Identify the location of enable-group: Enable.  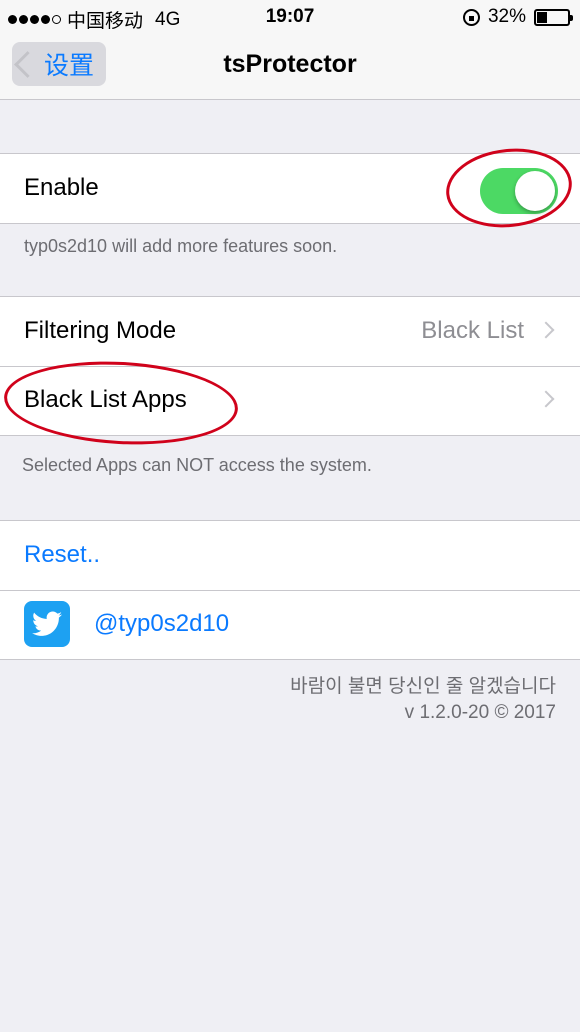
(290, 188).